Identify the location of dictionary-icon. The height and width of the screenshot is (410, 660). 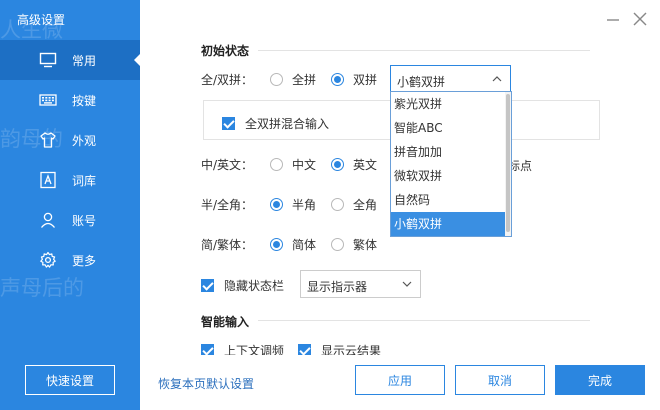
(48, 180).